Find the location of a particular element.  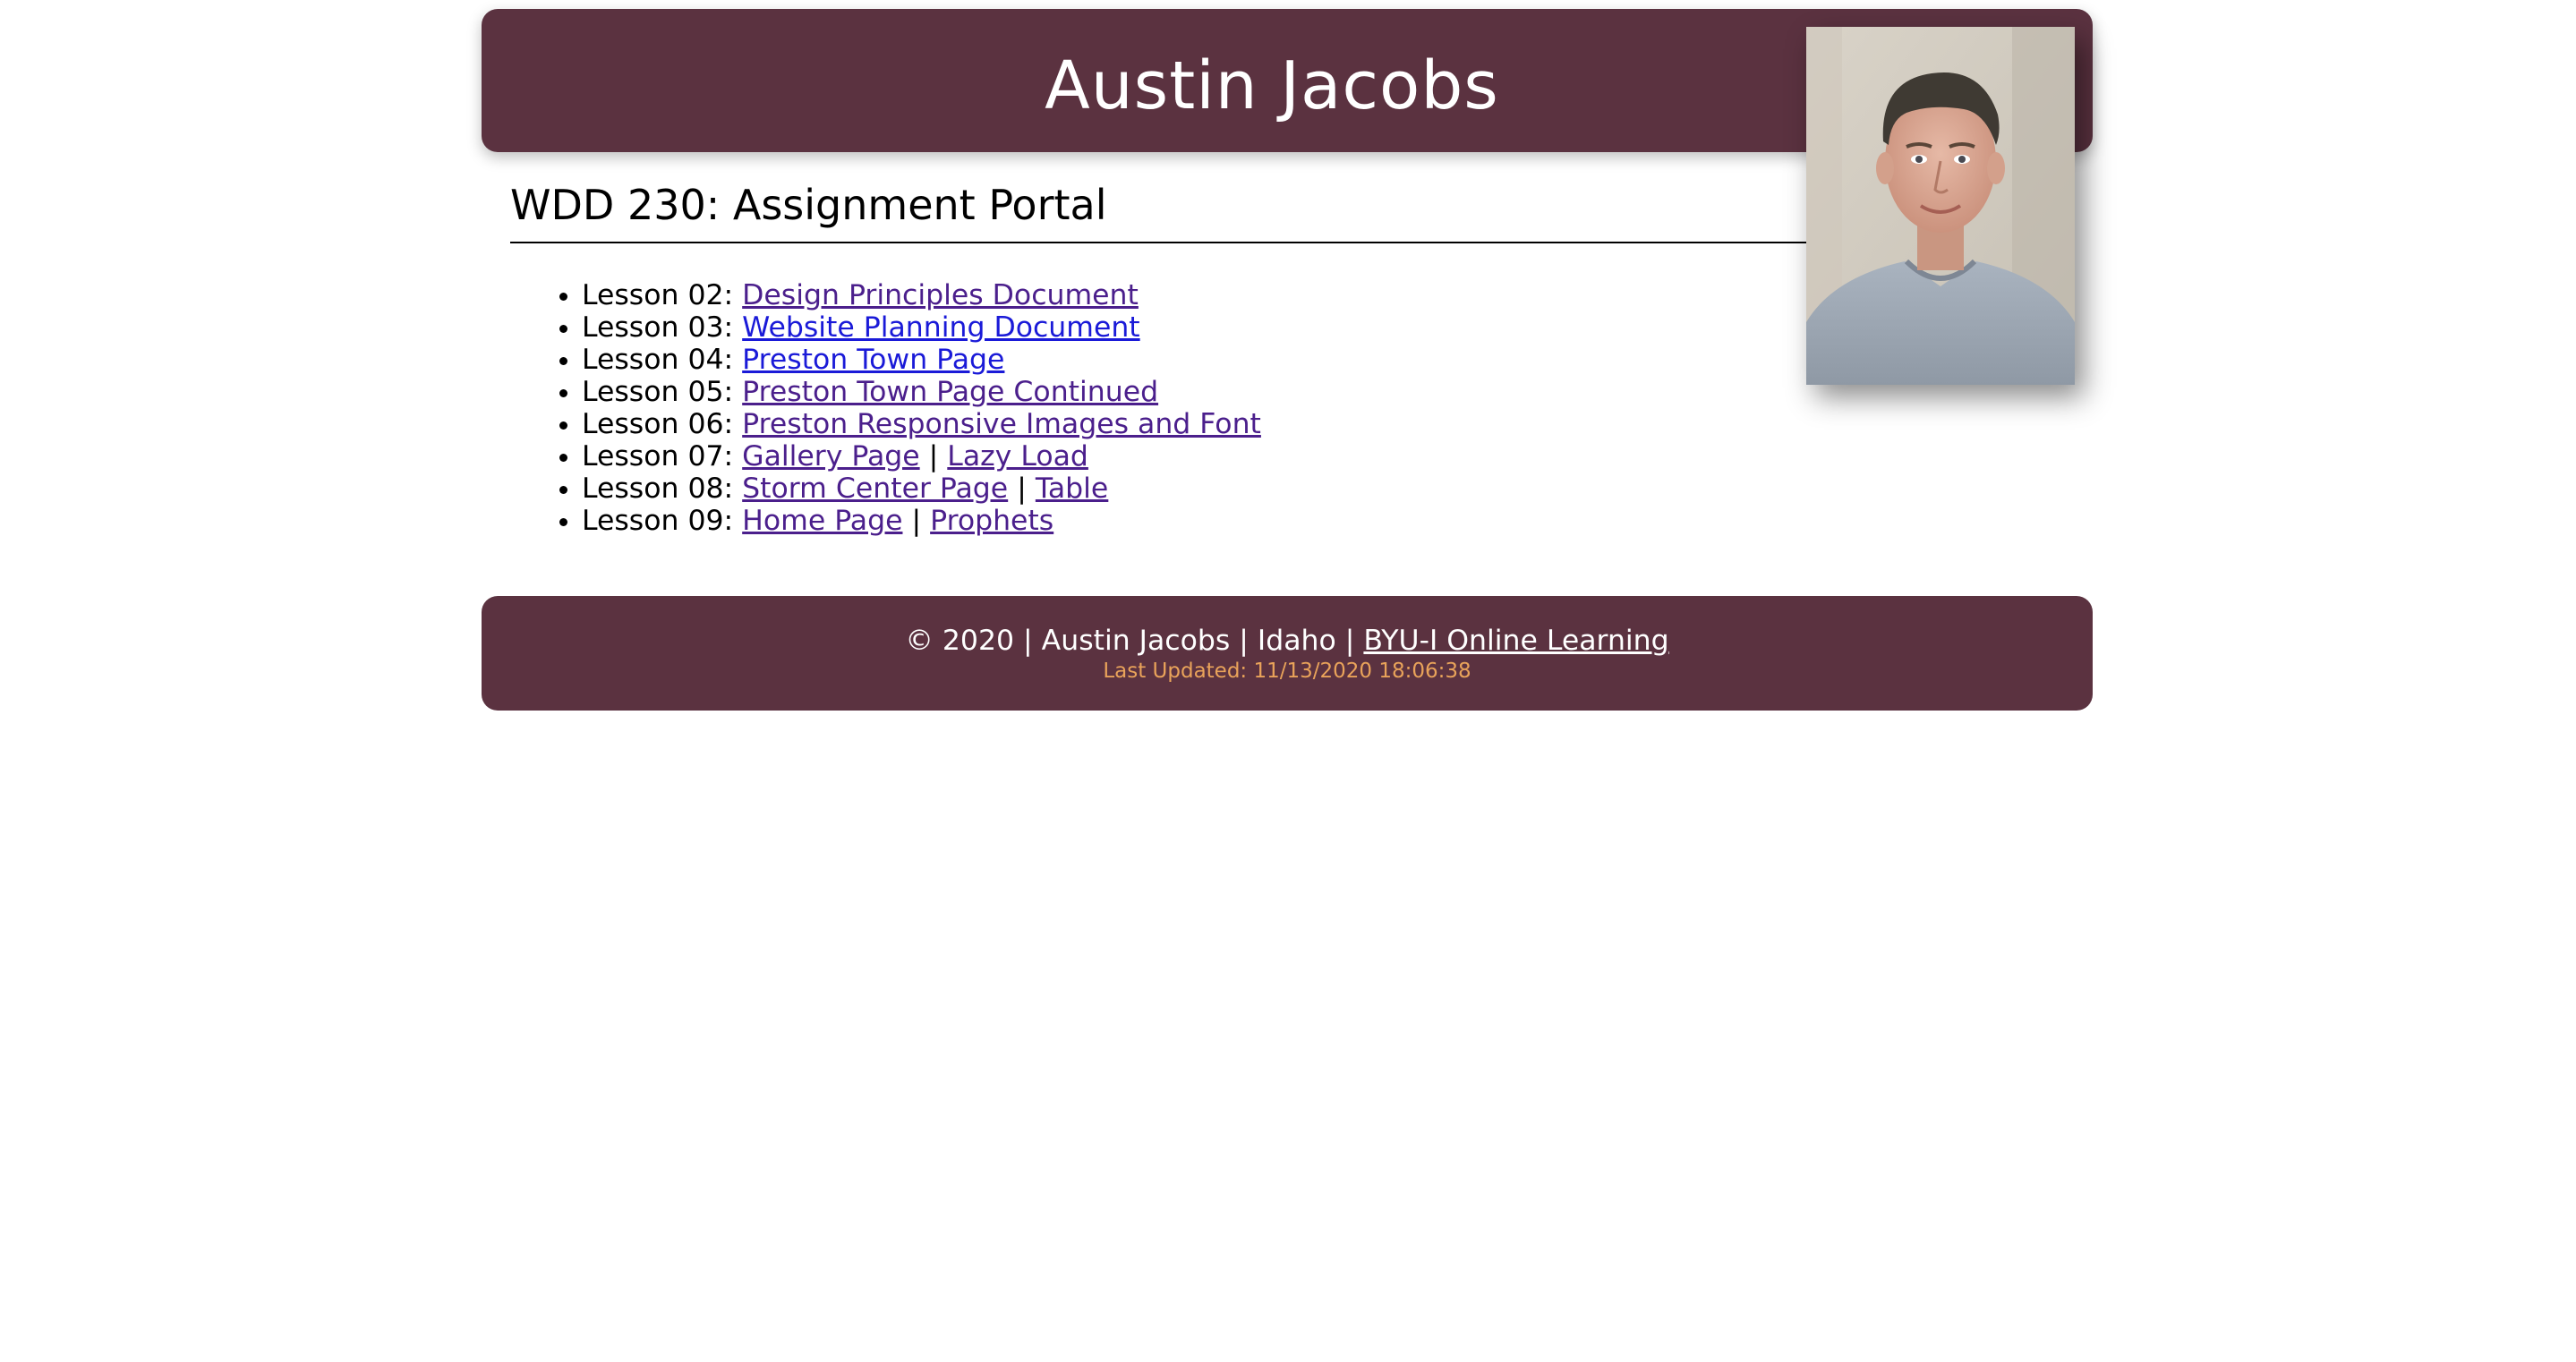

list-item: Lesson 07: Gallery Page | Lazy Load is located at coordinates (921, 456).